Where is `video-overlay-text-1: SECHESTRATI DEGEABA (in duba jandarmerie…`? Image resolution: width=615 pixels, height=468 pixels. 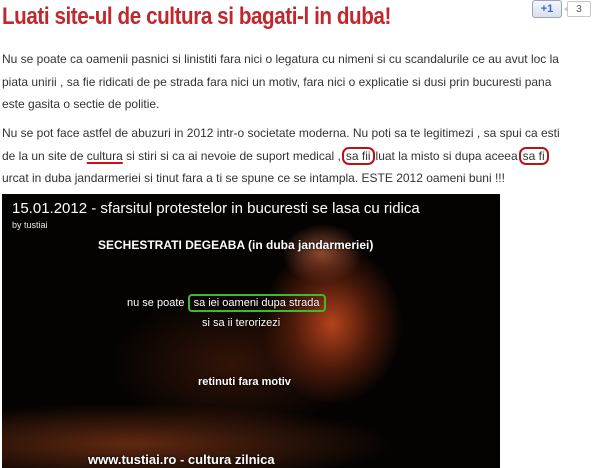 video-overlay-text-1: SECHESTRATI DEGEABA (in duba jandarmerie… is located at coordinates (236, 245).